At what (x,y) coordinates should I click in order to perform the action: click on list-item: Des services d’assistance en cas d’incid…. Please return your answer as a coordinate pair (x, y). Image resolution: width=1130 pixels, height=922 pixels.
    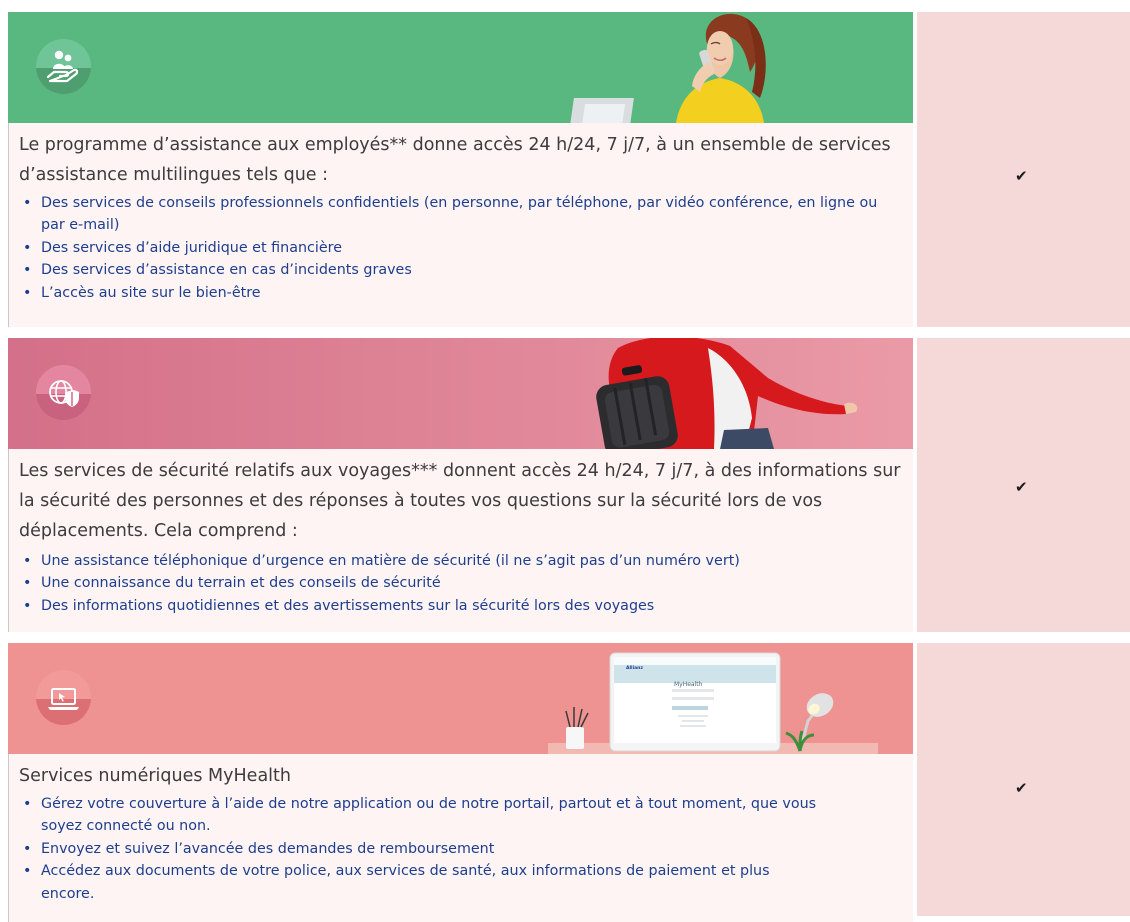
    Looking at the image, I should click on (449, 270).